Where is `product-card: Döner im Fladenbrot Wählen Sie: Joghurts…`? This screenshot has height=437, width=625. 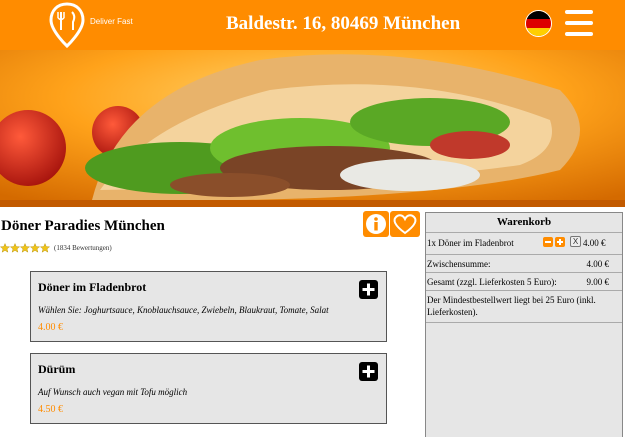 product-card: Döner im Fladenbrot Wählen Sie: Joghurts… is located at coordinates (208, 306).